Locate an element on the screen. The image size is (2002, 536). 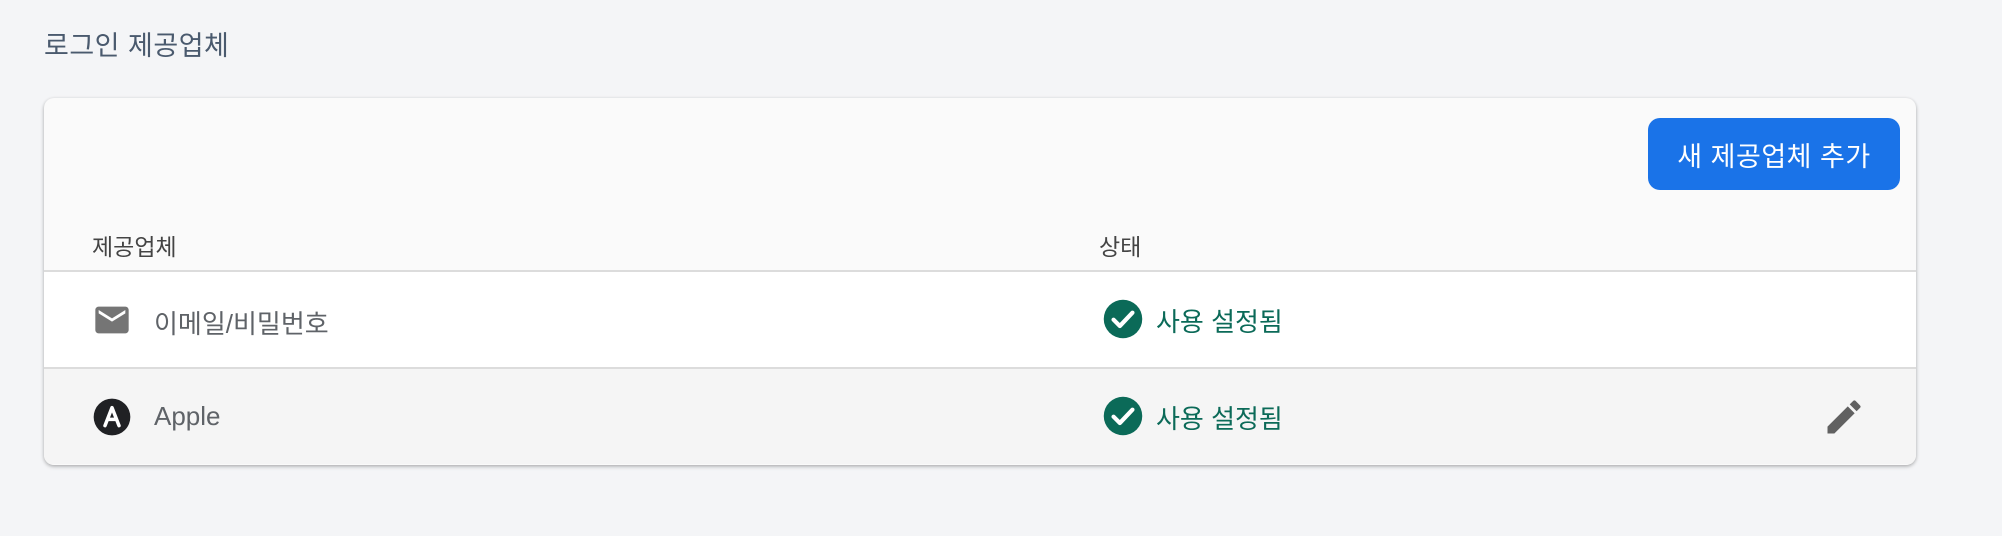
provider-name: 이메일/비밀번호 is located at coordinates (241, 324).